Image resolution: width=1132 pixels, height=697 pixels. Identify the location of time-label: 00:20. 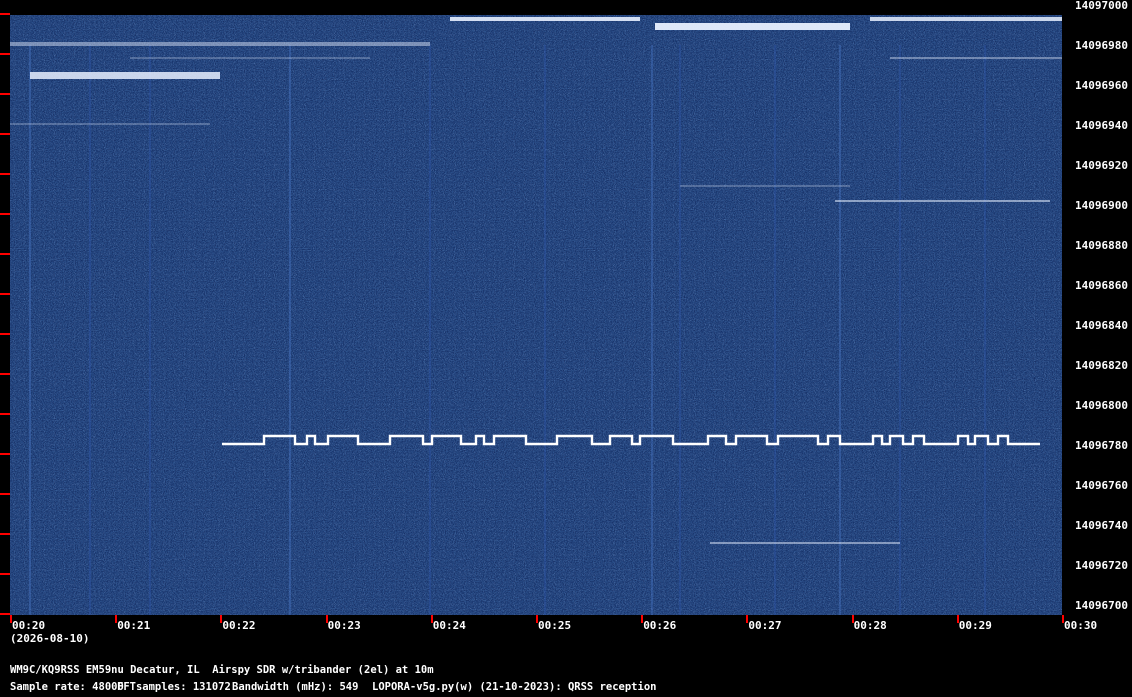
(29, 625).